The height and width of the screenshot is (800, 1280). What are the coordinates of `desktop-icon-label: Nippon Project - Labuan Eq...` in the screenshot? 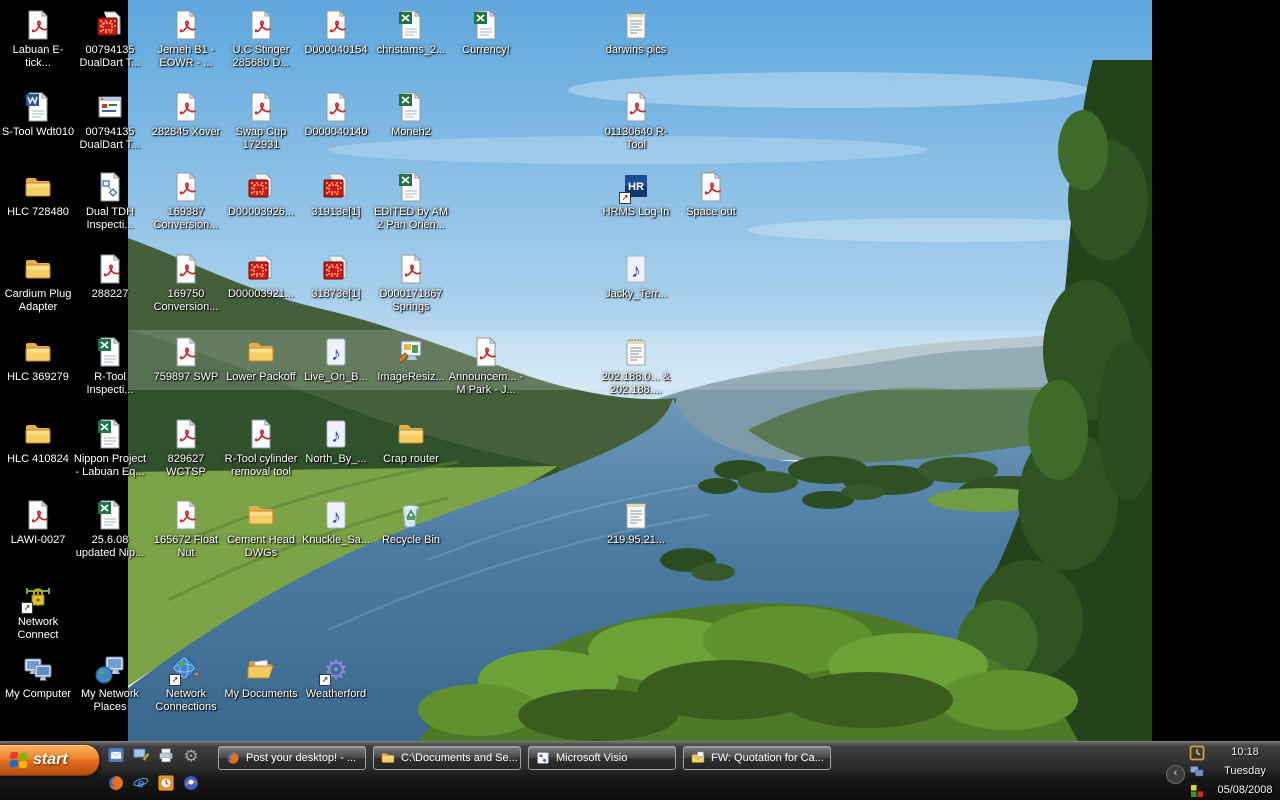 It's located at (110, 465).